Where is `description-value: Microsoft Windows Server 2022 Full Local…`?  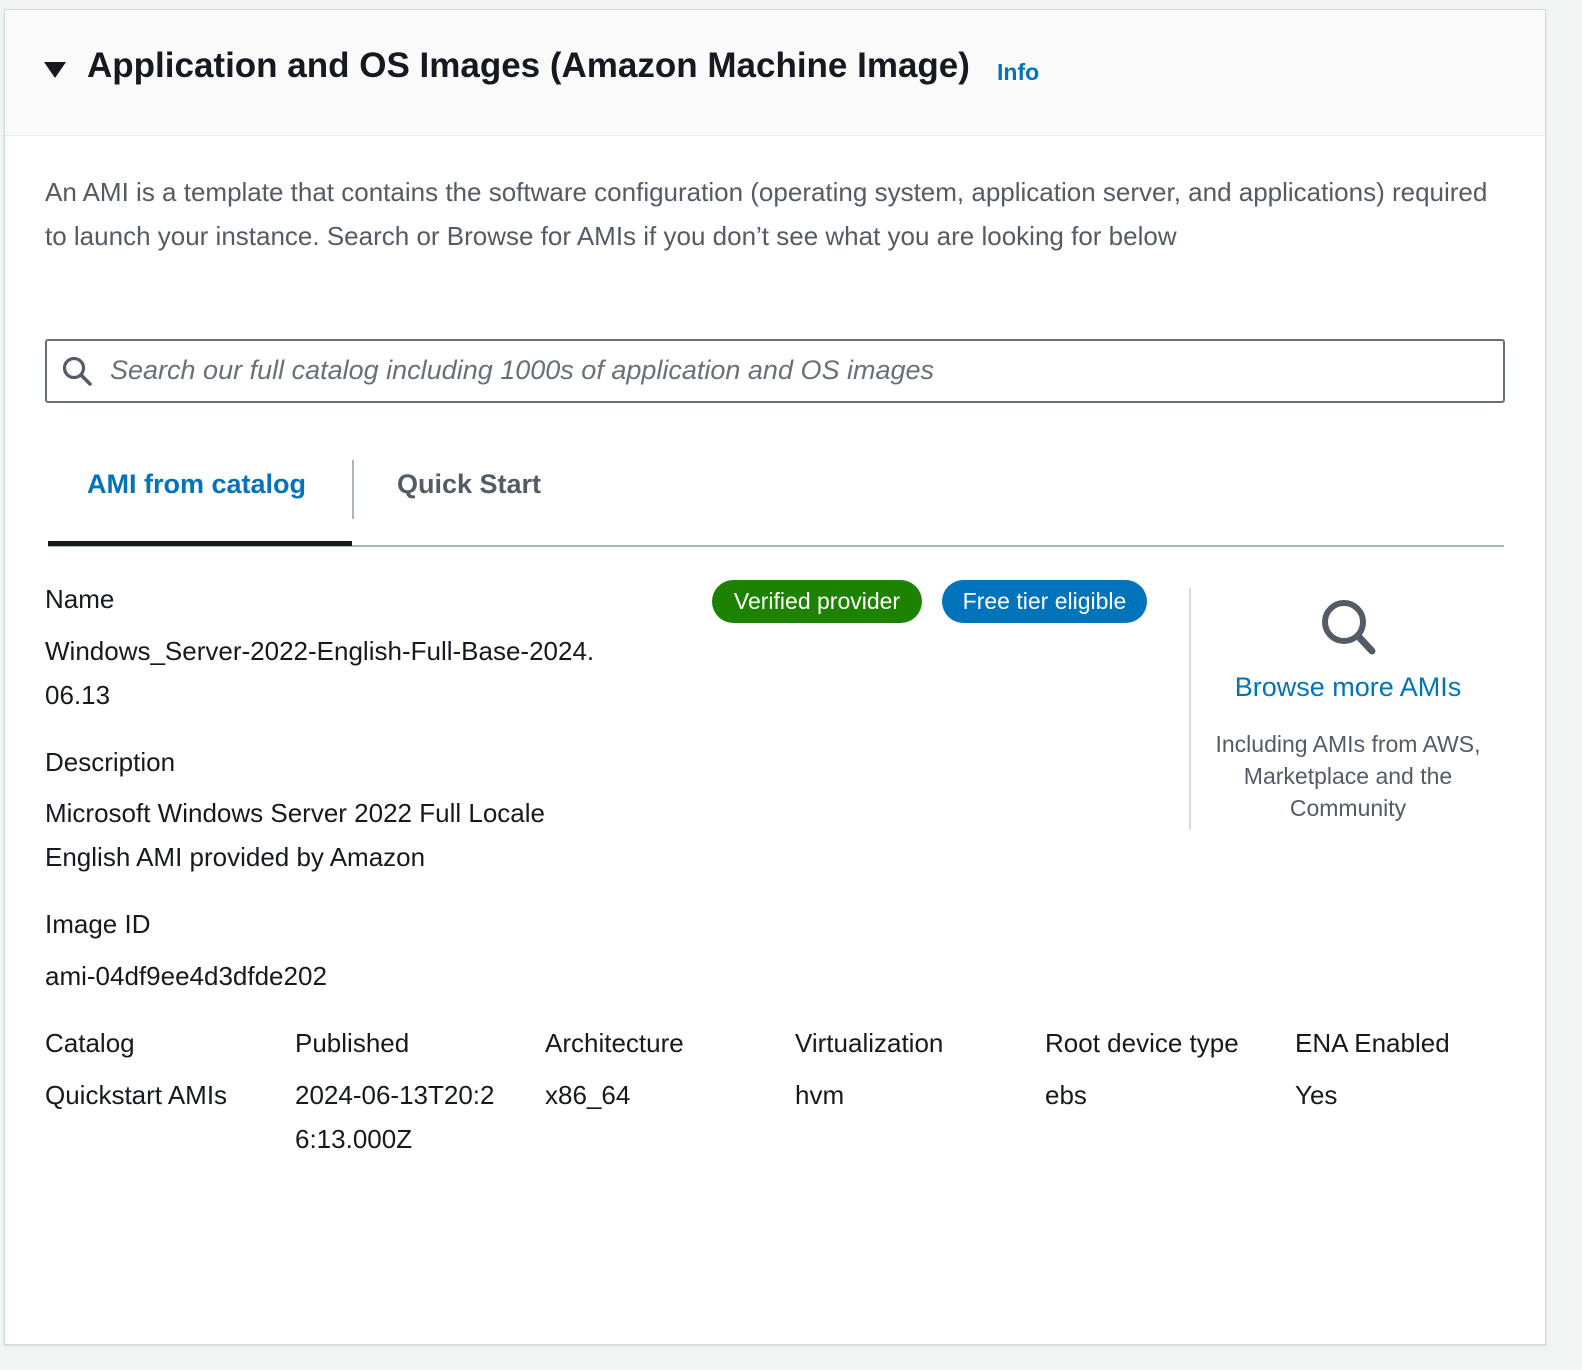 description-value: Microsoft Windows Server 2022 Full Local… is located at coordinates (295, 835).